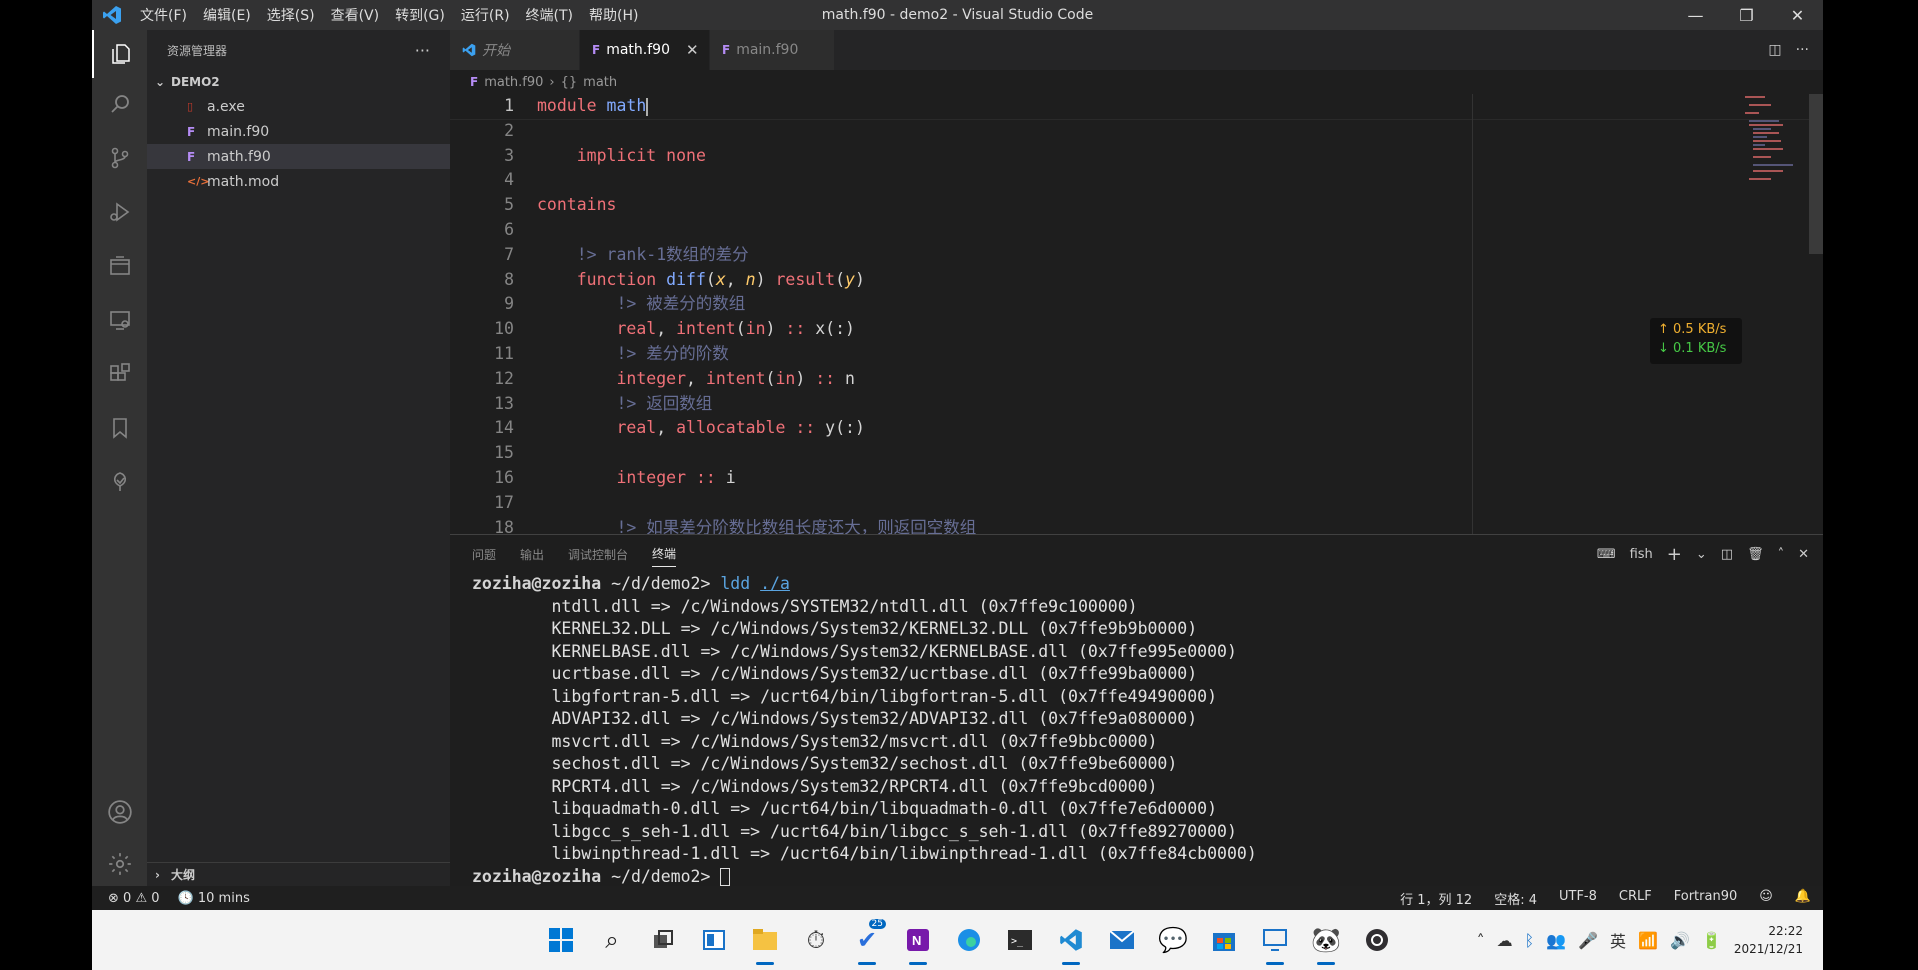 This screenshot has height=970, width=1918. I want to click on close-tab-icon: ✕, so click(692, 50).